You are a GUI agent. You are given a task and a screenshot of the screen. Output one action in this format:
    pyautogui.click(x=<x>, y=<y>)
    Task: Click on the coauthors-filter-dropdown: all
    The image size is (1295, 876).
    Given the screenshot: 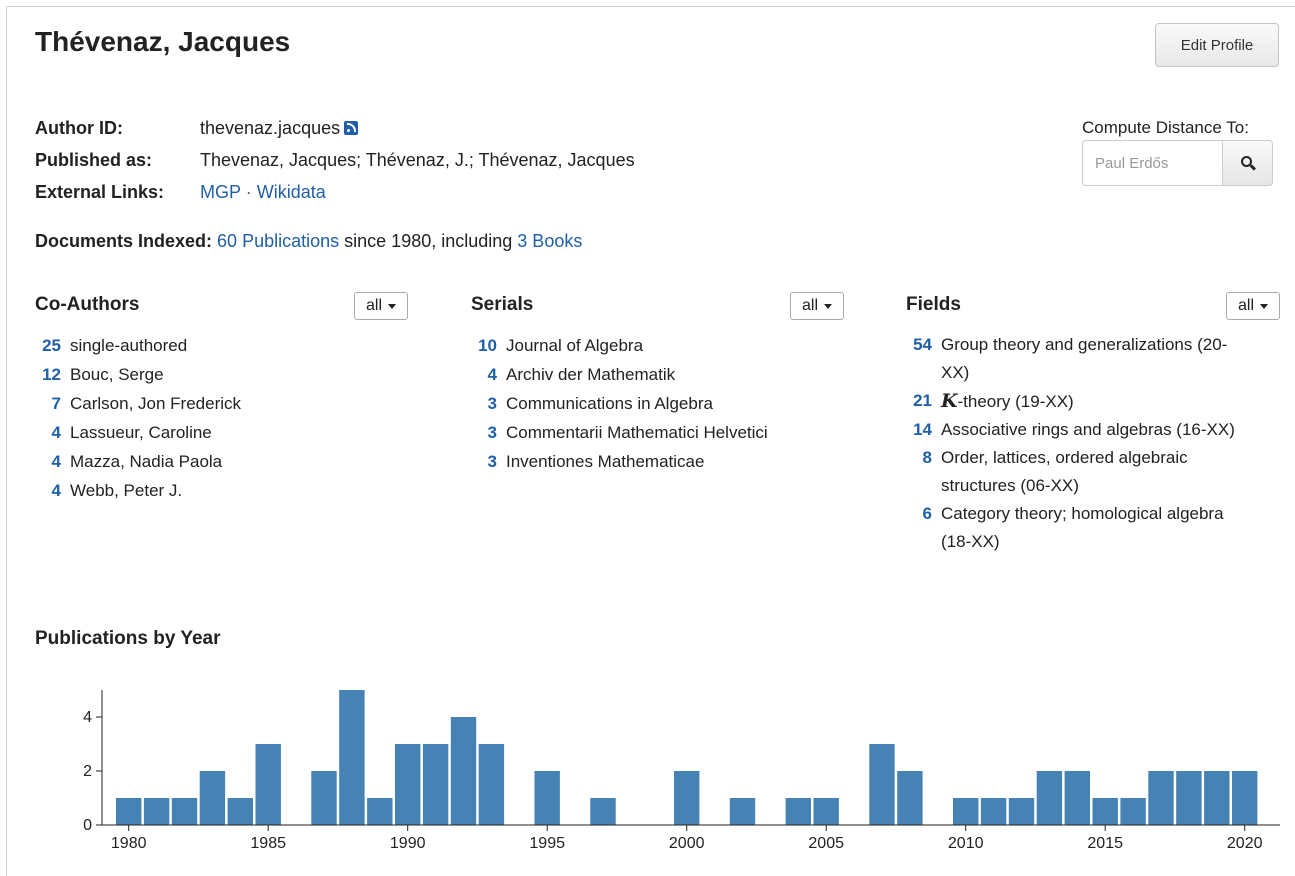 What is the action you would take?
    pyautogui.click(x=381, y=306)
    